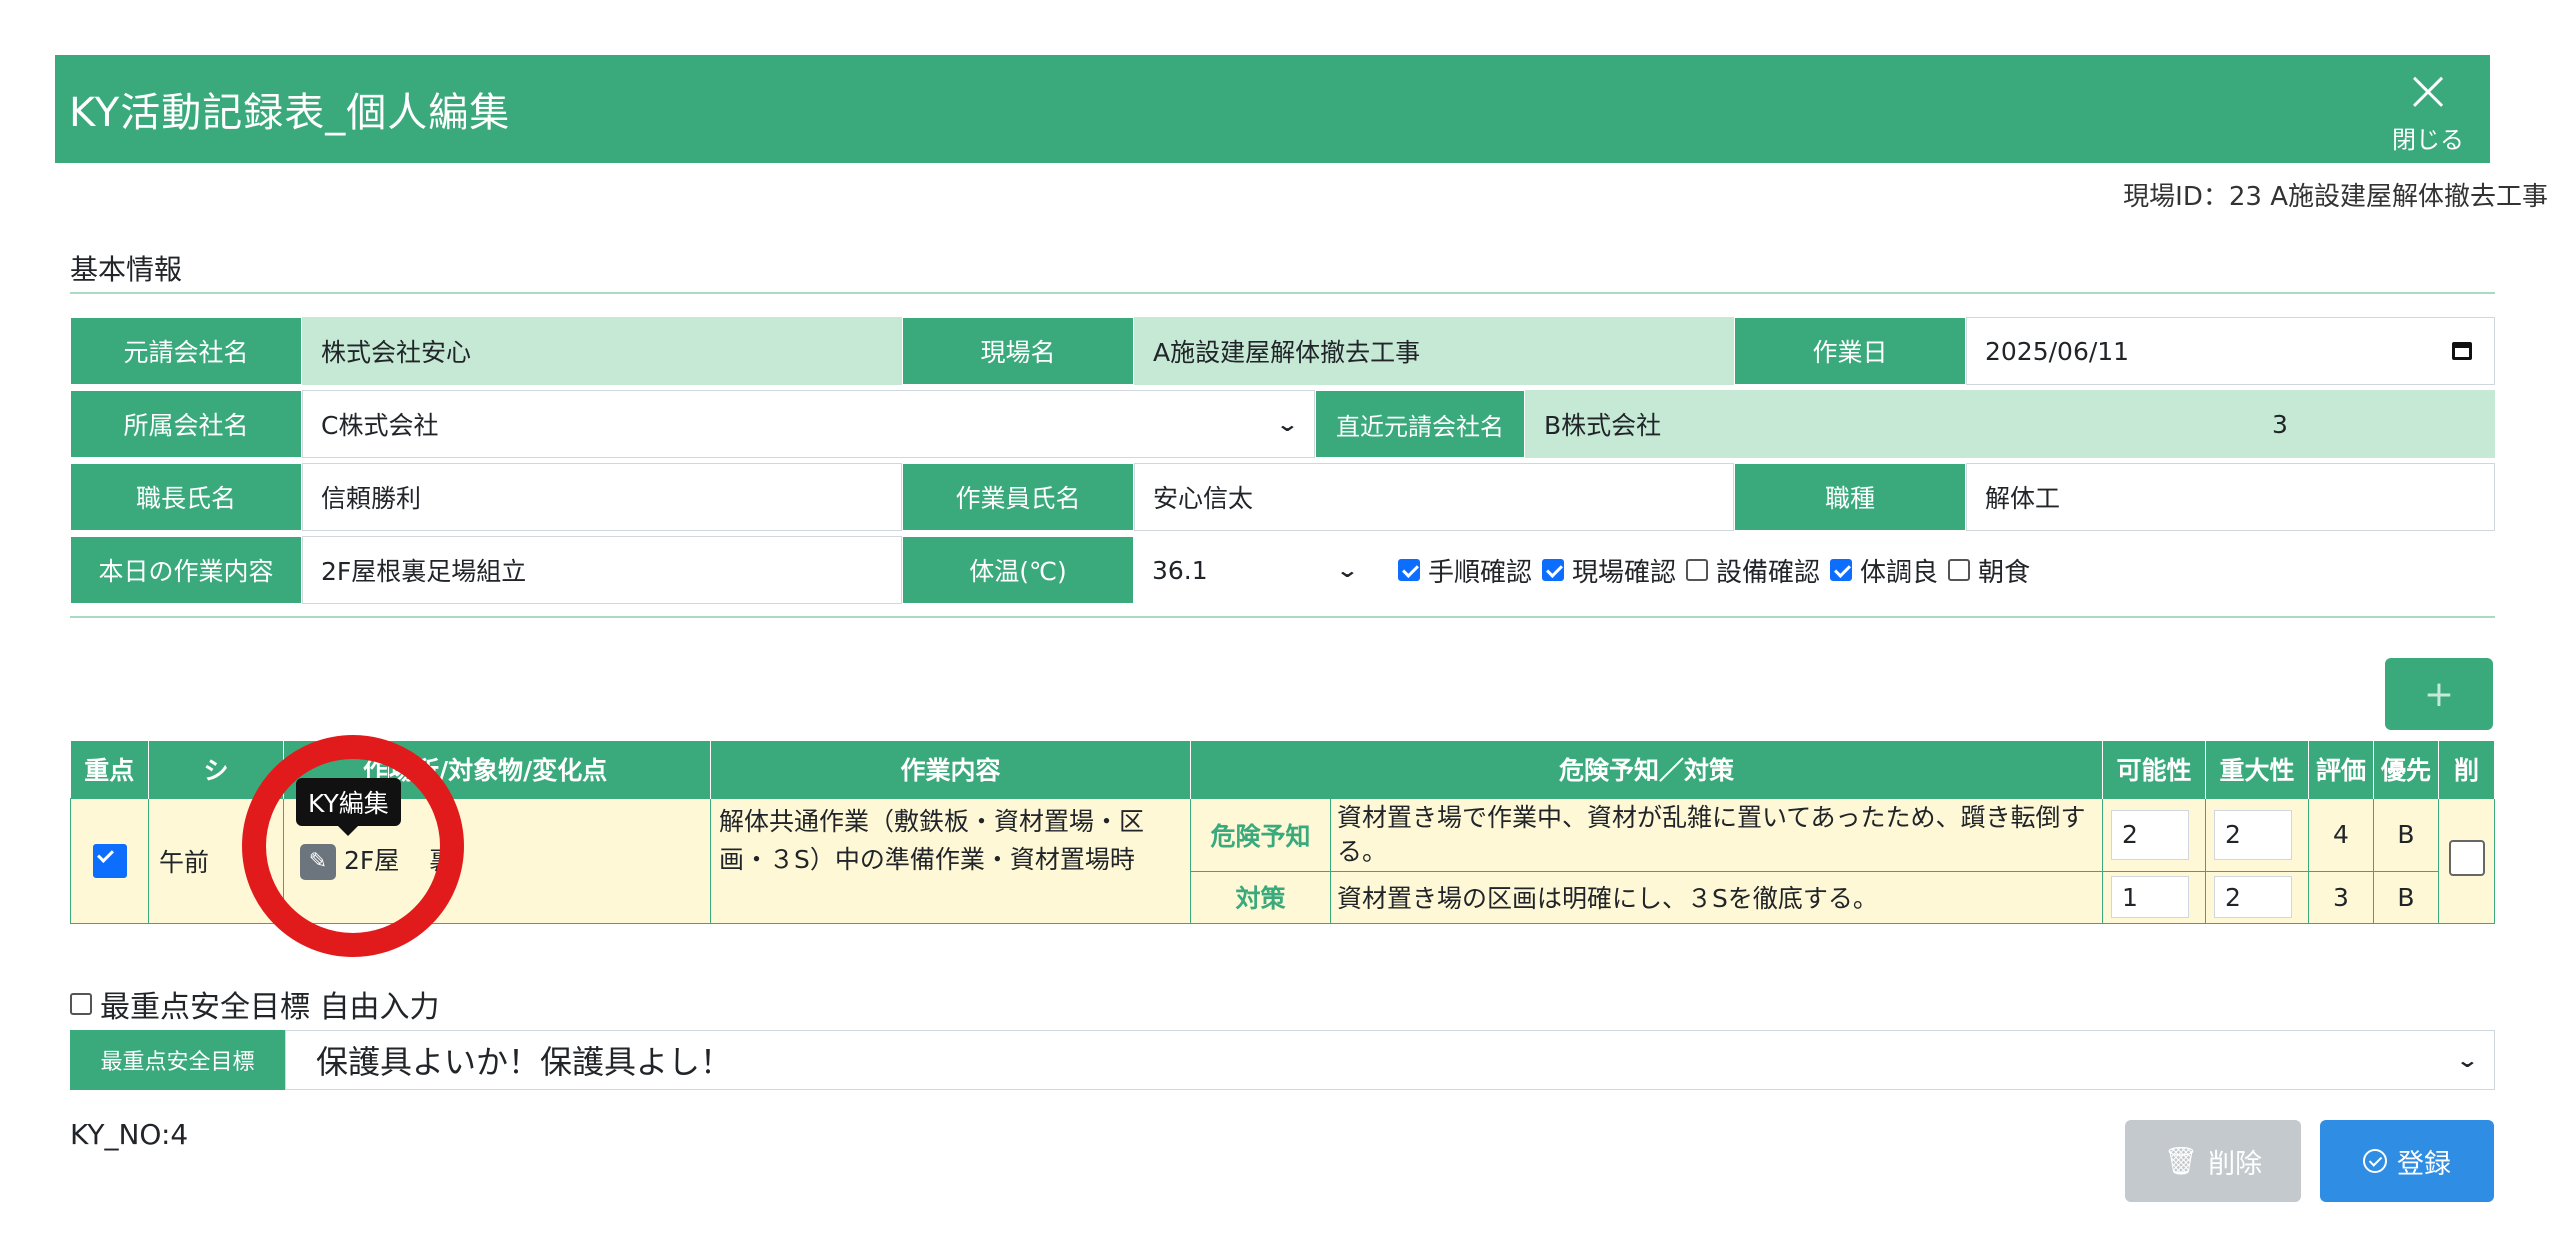 The image size is (2560, 1240). I want to click on col-severity: 重大性, so click(2257, 769).